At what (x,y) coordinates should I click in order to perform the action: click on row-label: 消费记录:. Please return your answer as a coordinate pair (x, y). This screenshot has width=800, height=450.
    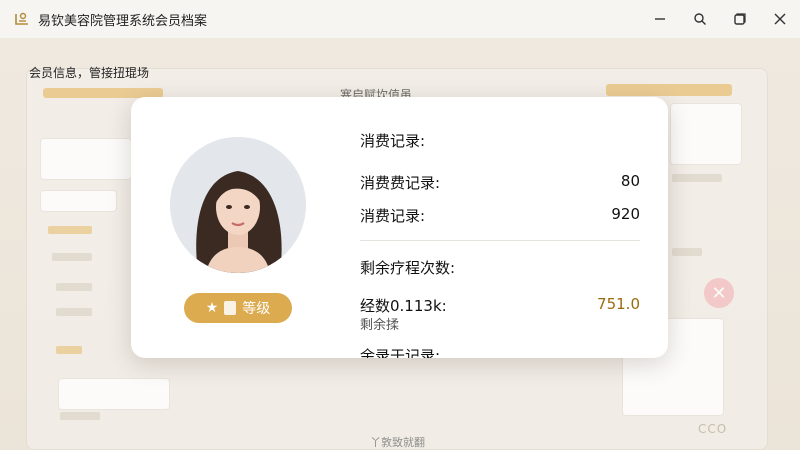
    Looking at the image, I should click on (393, 216).